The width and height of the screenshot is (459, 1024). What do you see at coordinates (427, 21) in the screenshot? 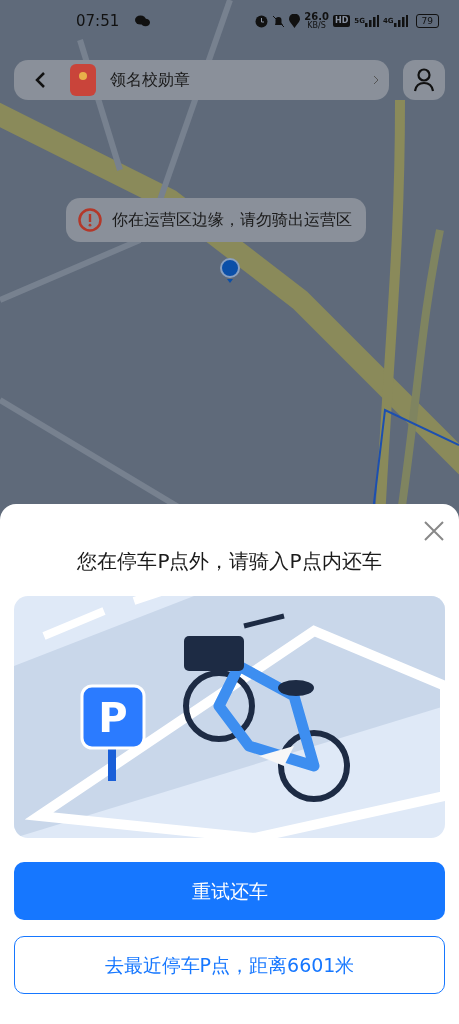
I see `battery-indicator: 79` at bounding box center [427, 21].